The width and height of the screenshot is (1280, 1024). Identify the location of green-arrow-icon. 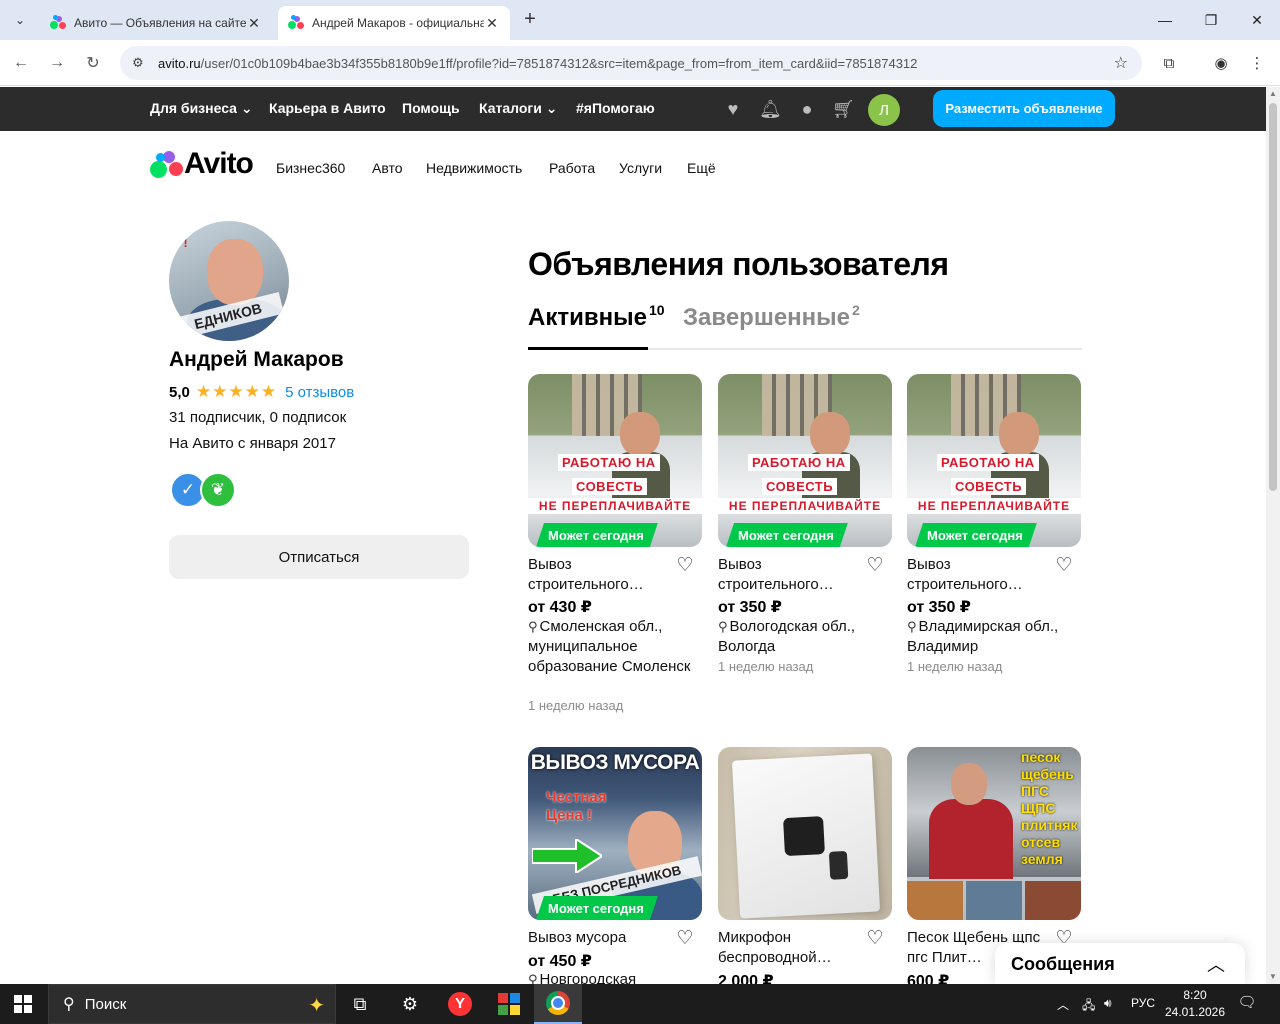
(567, 856).